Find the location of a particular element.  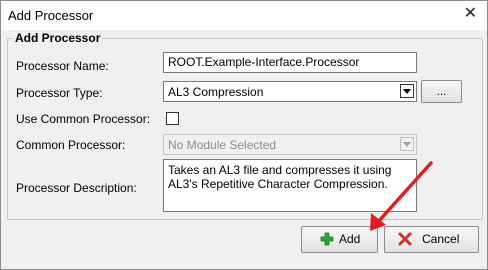

close-icon: ✕ is located at coordinates (470, 14).